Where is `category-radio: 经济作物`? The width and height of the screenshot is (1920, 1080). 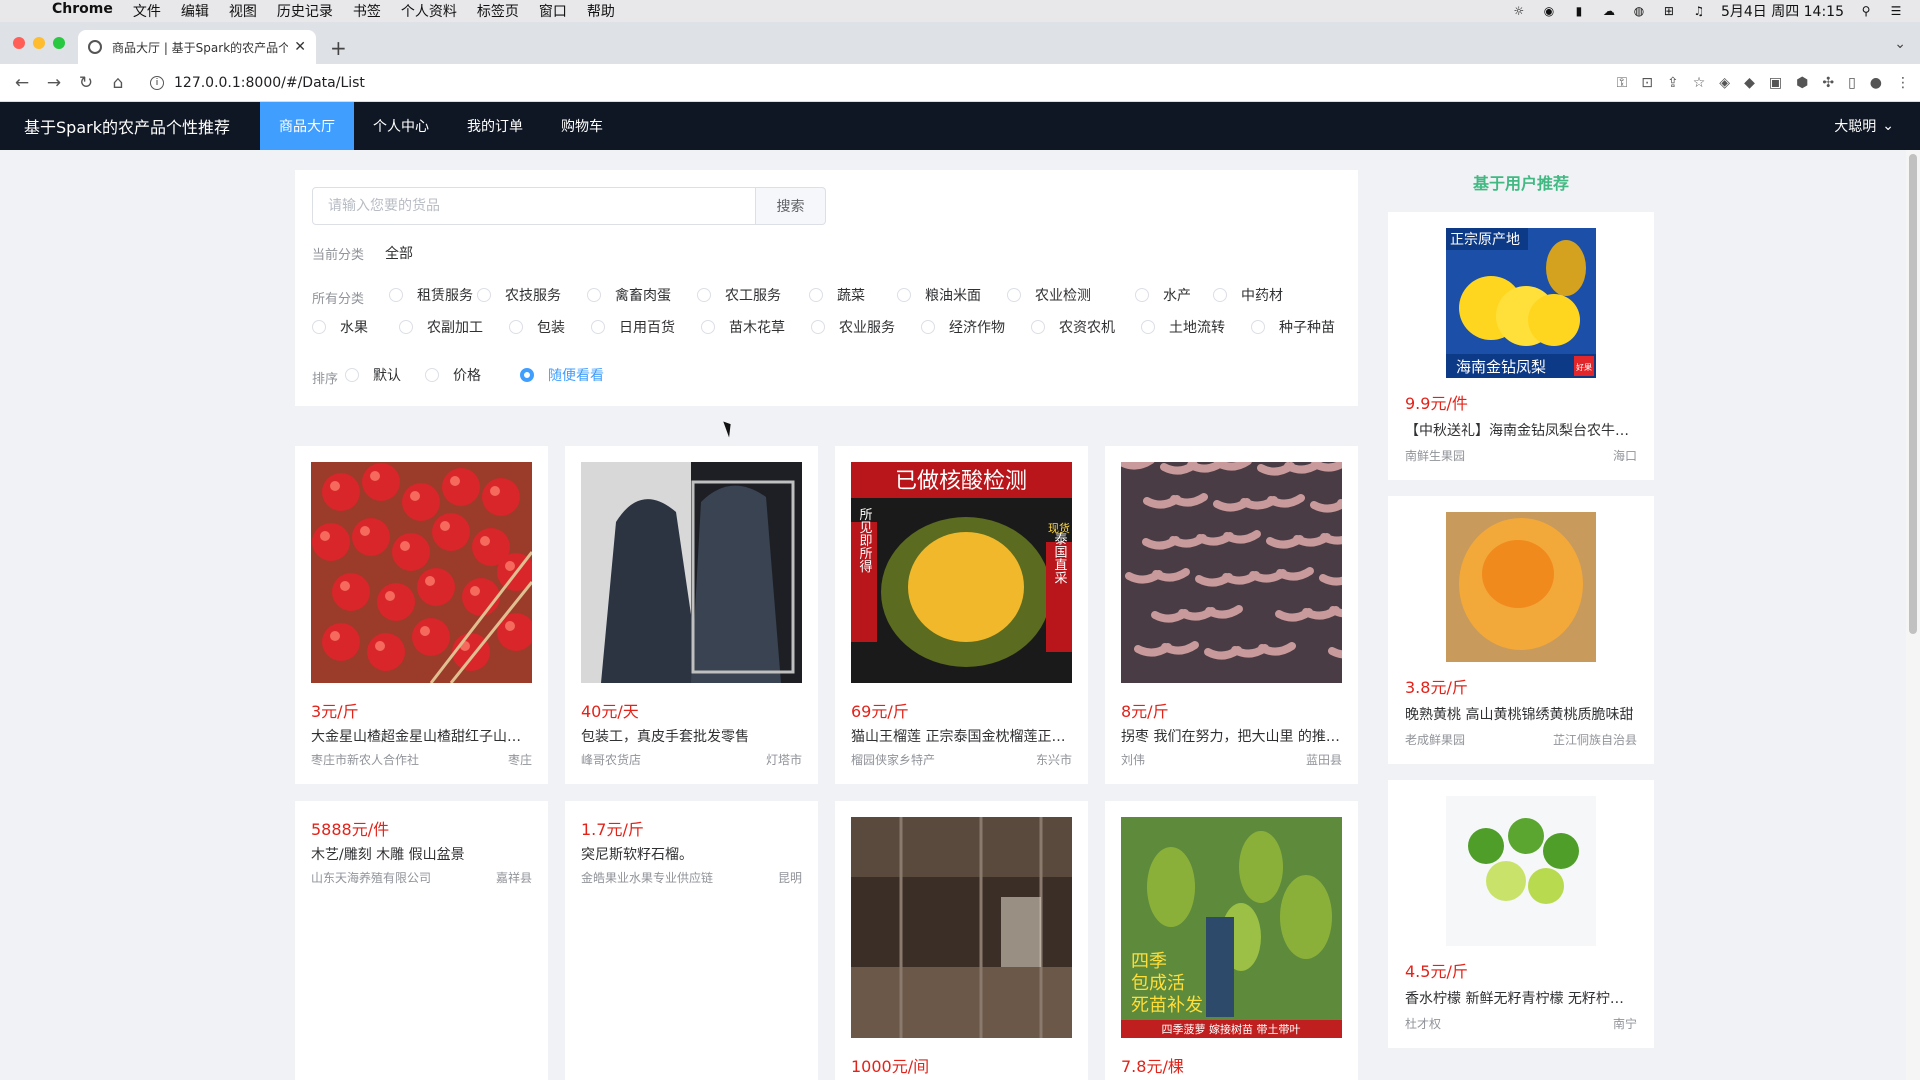 category-radio: 经济作物 is located at coordinates (963, 327).